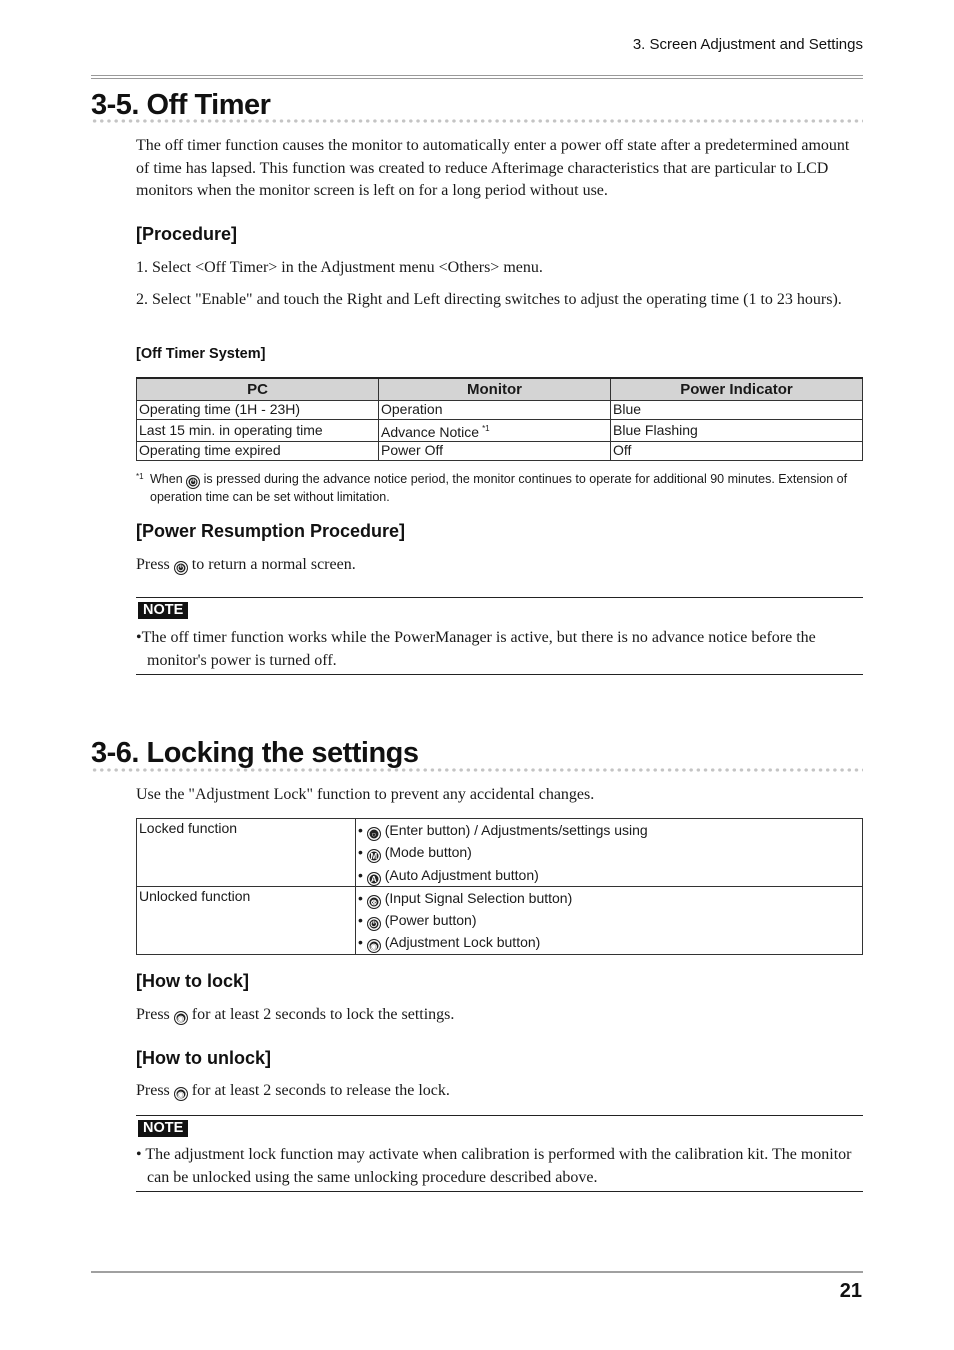  What do you see at coordinates (499, 565) in the screenshot?
I see `power-resumption-text: Press ⏻ to return a normal screen.` at bounding box center [499, 565].